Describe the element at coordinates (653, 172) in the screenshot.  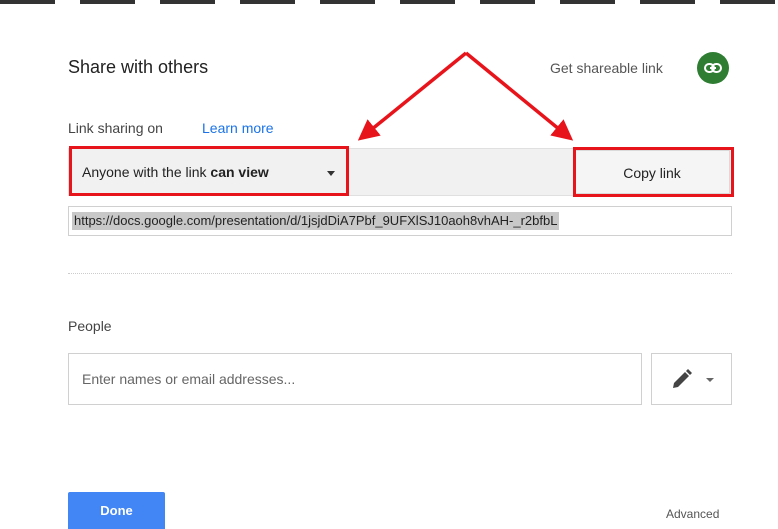
I see `annotation-box-copy-link` at that location.